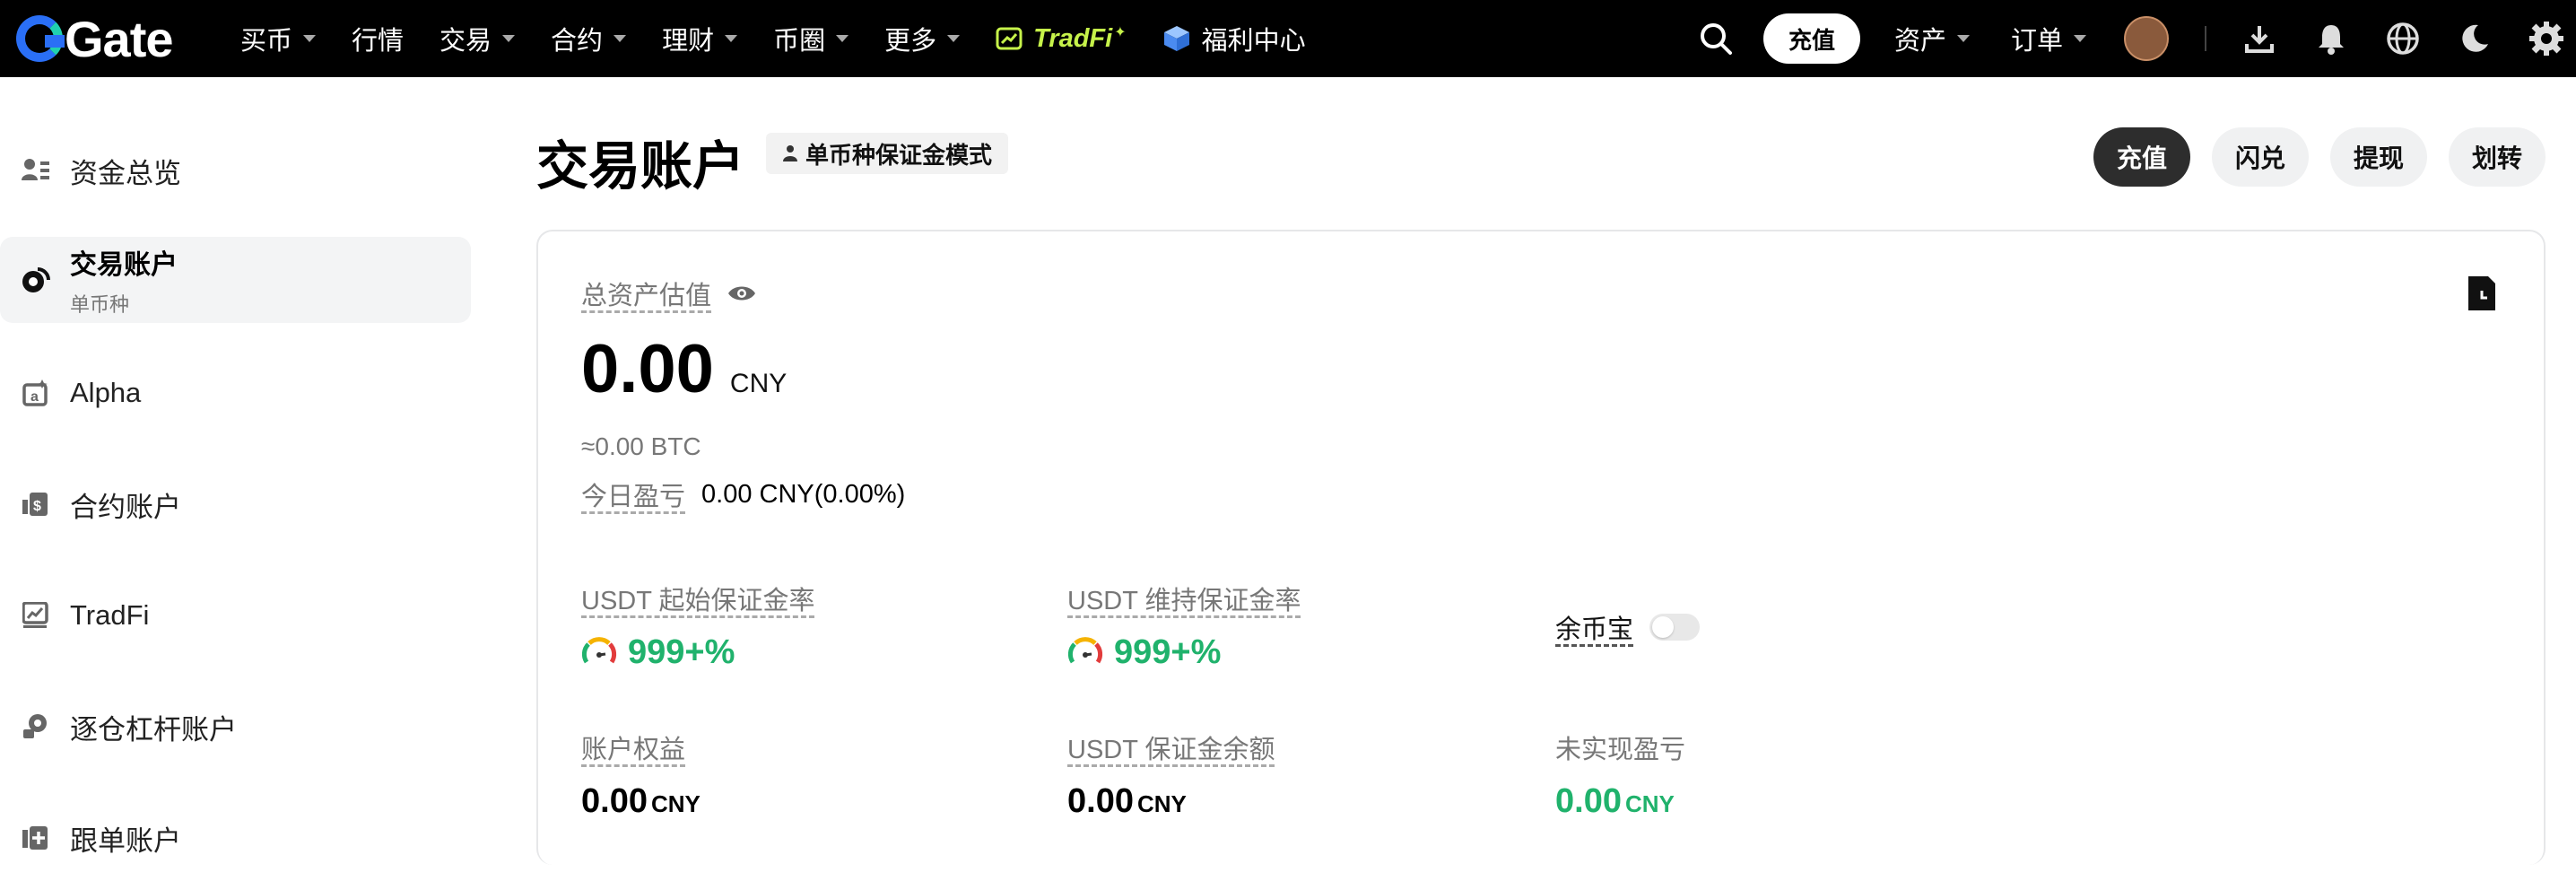 This screenshot has width=2576, height=881. Describe the element at coordinates (34, 397) in the screenshot. I see `svg-text: a` at that location.